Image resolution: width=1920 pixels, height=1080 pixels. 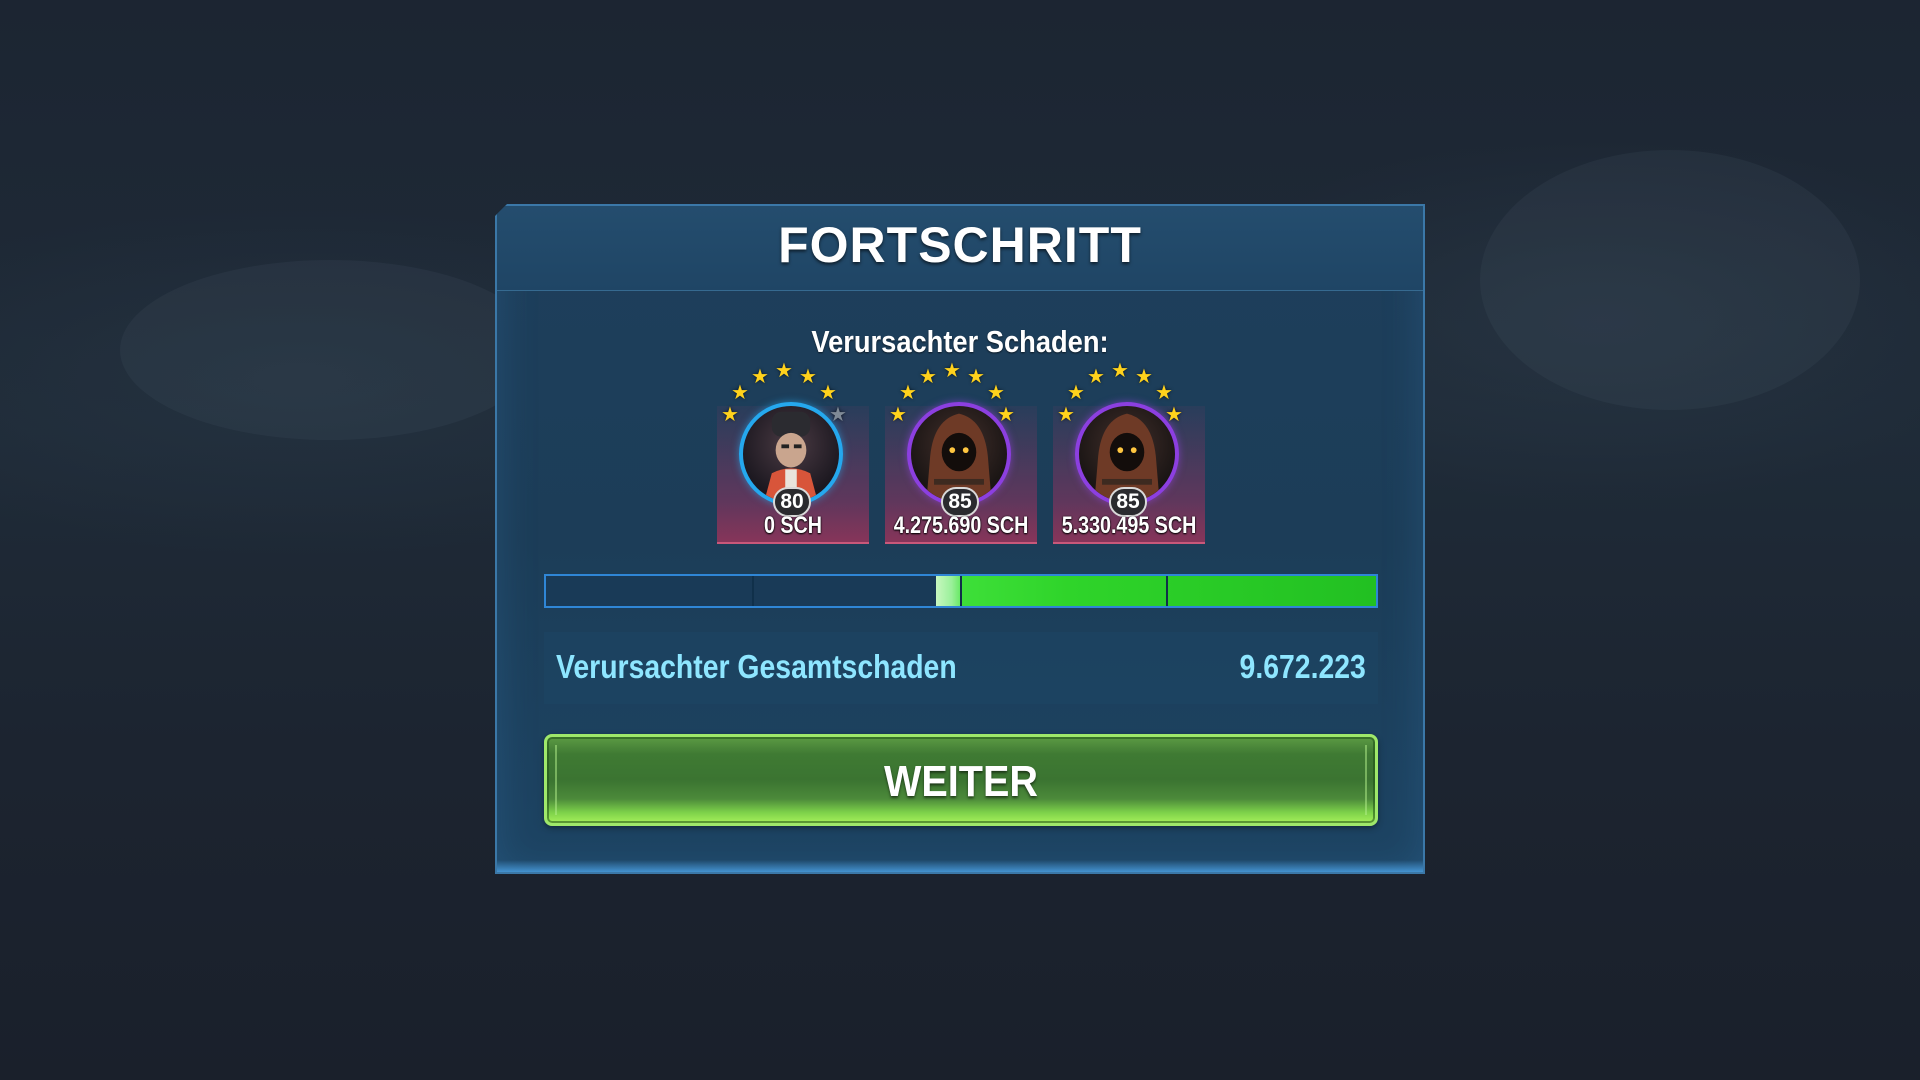 I want to click on background-rock-left, so click(x=330, y=350).